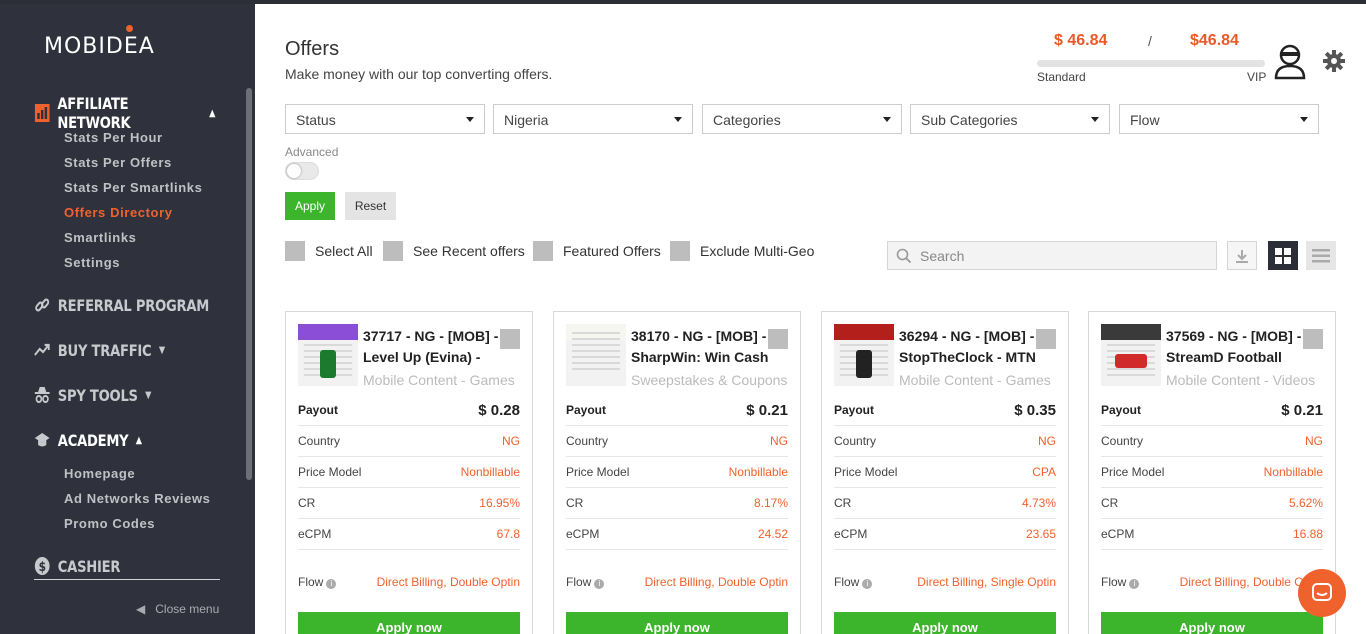 The height and width of the screenshot is (634, 1366). I want to click on offer-category: Mobile Content - Games, so click(439, 380).